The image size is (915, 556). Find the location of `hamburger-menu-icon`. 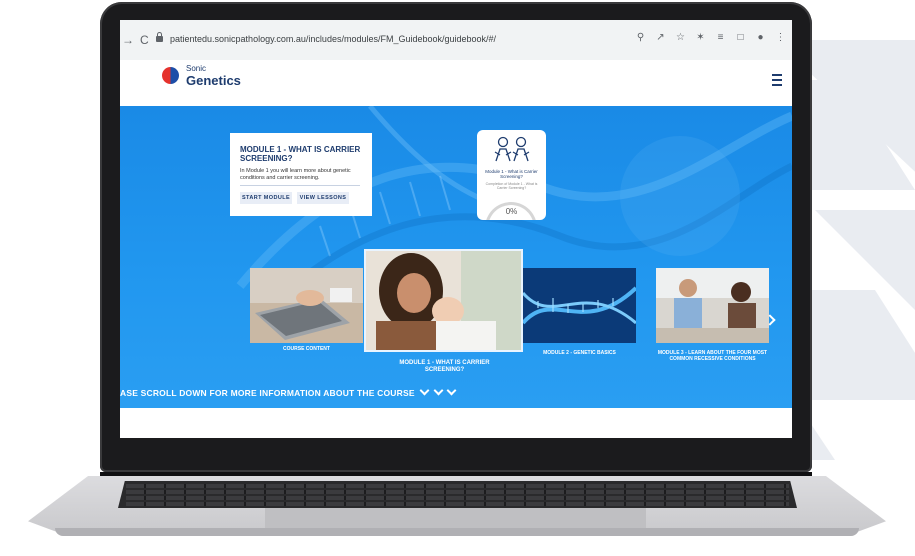

hamburger-menu-icon is located at coordinates (777, 80).